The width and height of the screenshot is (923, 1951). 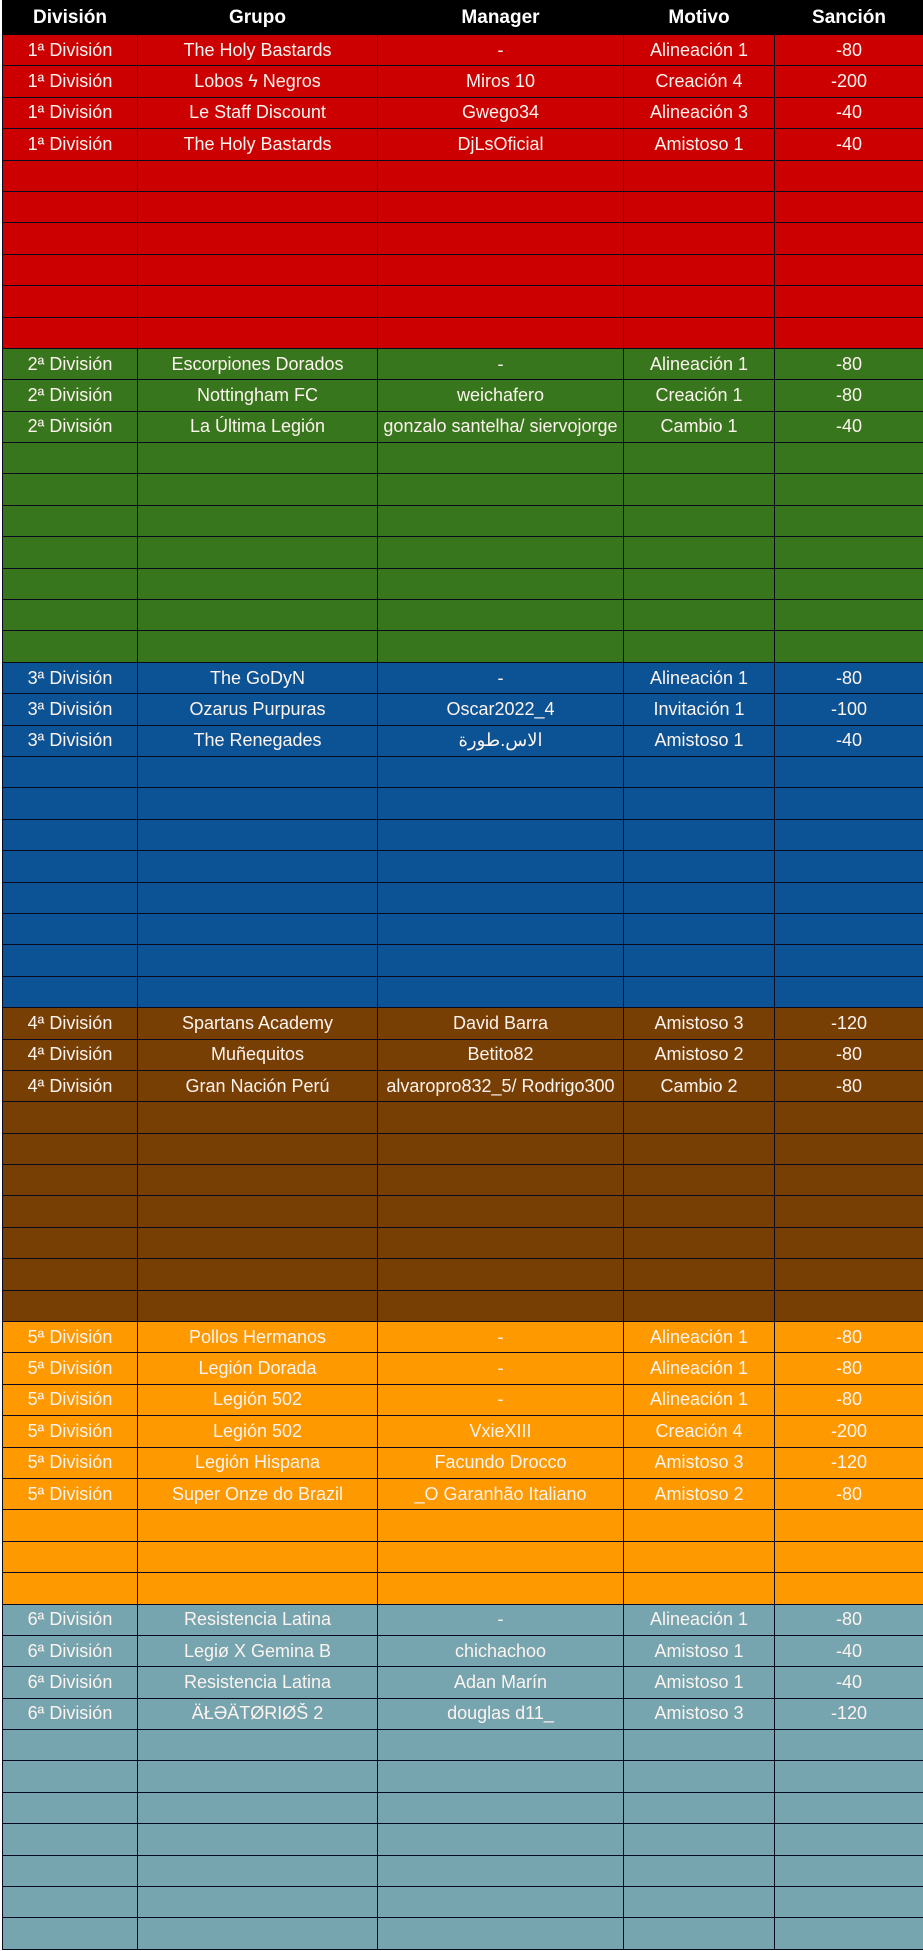 I want to click on cell-manager: David Barra, so click(x=500, y=1023).